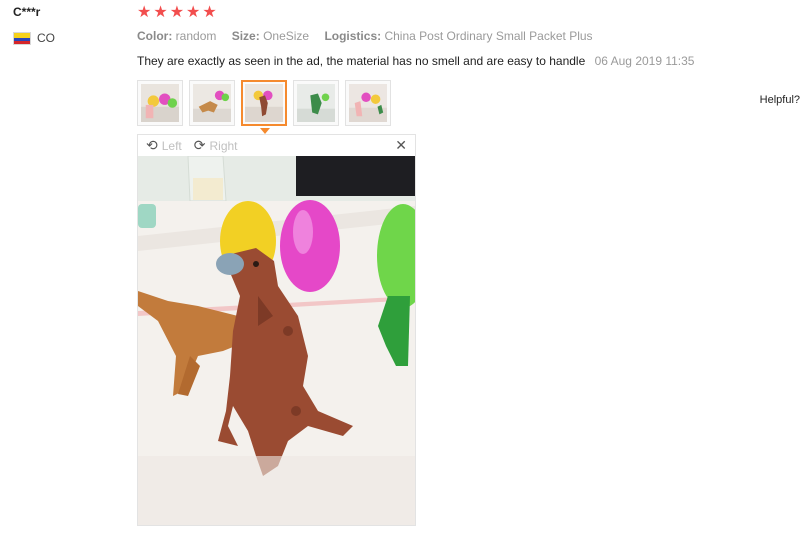 The height and width of the screenshot is (543, 800). I want to click on rotate-right-icon: ⟳, so click(199, 145).